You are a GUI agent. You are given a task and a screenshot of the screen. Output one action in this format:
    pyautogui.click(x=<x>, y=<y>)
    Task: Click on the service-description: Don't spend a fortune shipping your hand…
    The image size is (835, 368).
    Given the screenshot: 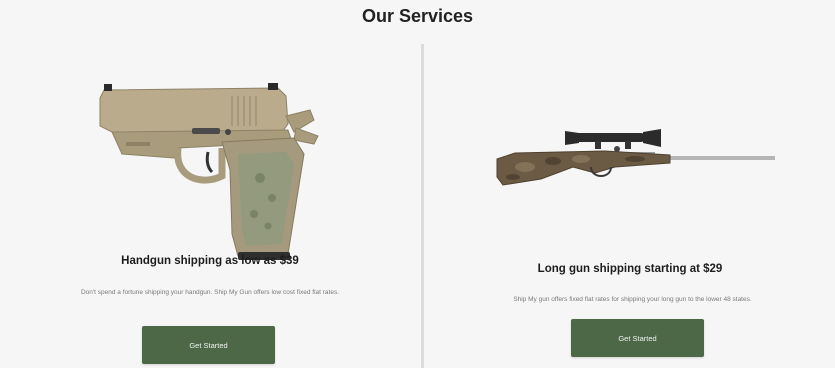 What is the action you would take?
    pyautogui.click(x=210, y=292)
    